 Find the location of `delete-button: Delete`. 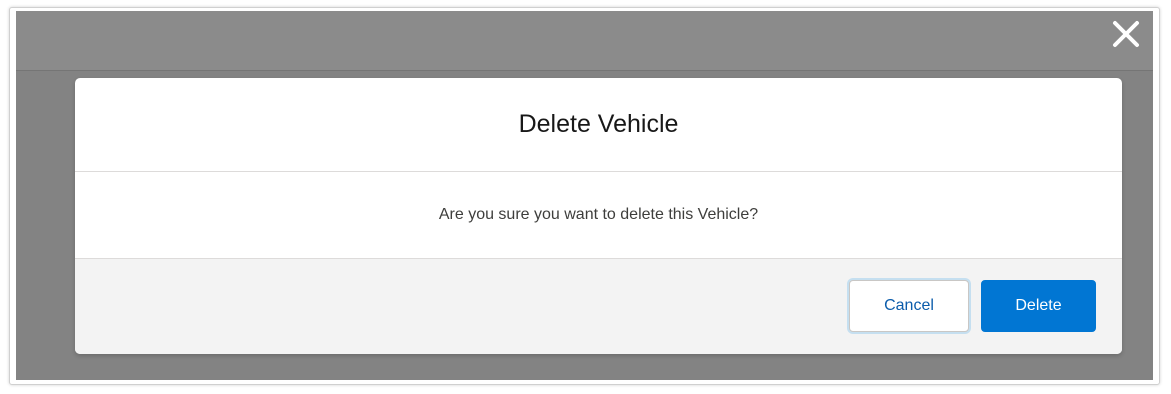

delete-button: Delete is located at coordinates (1038, 306).